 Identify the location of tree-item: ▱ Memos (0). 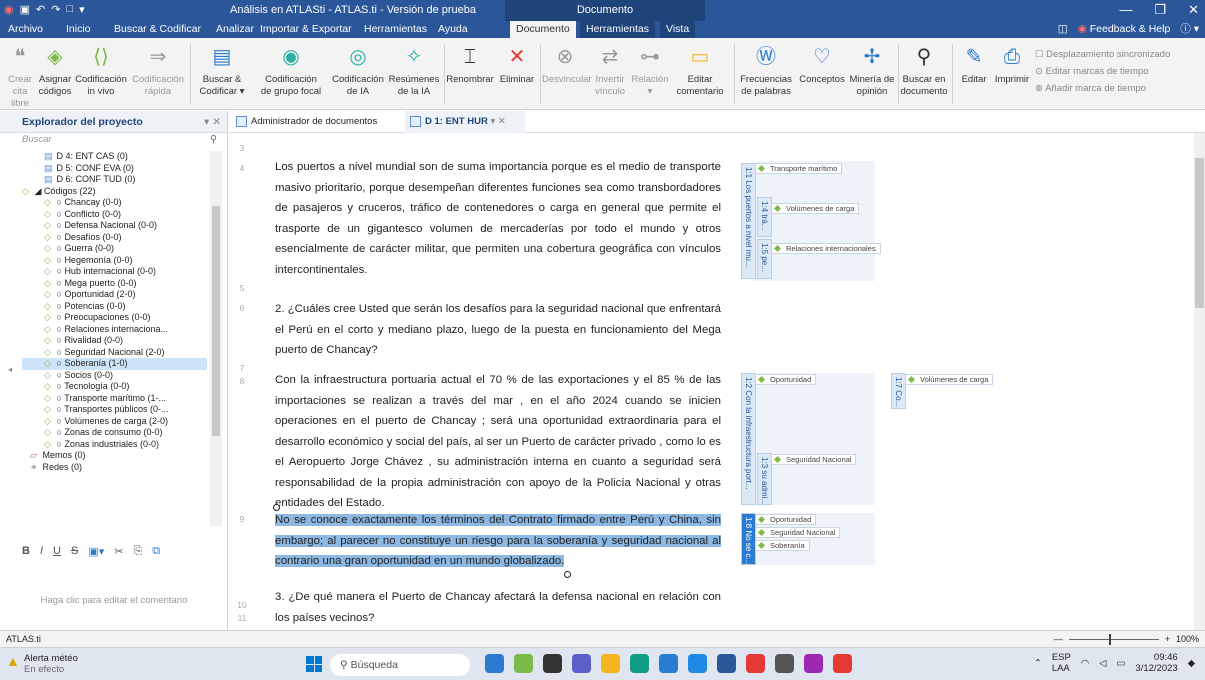
(114, 456).